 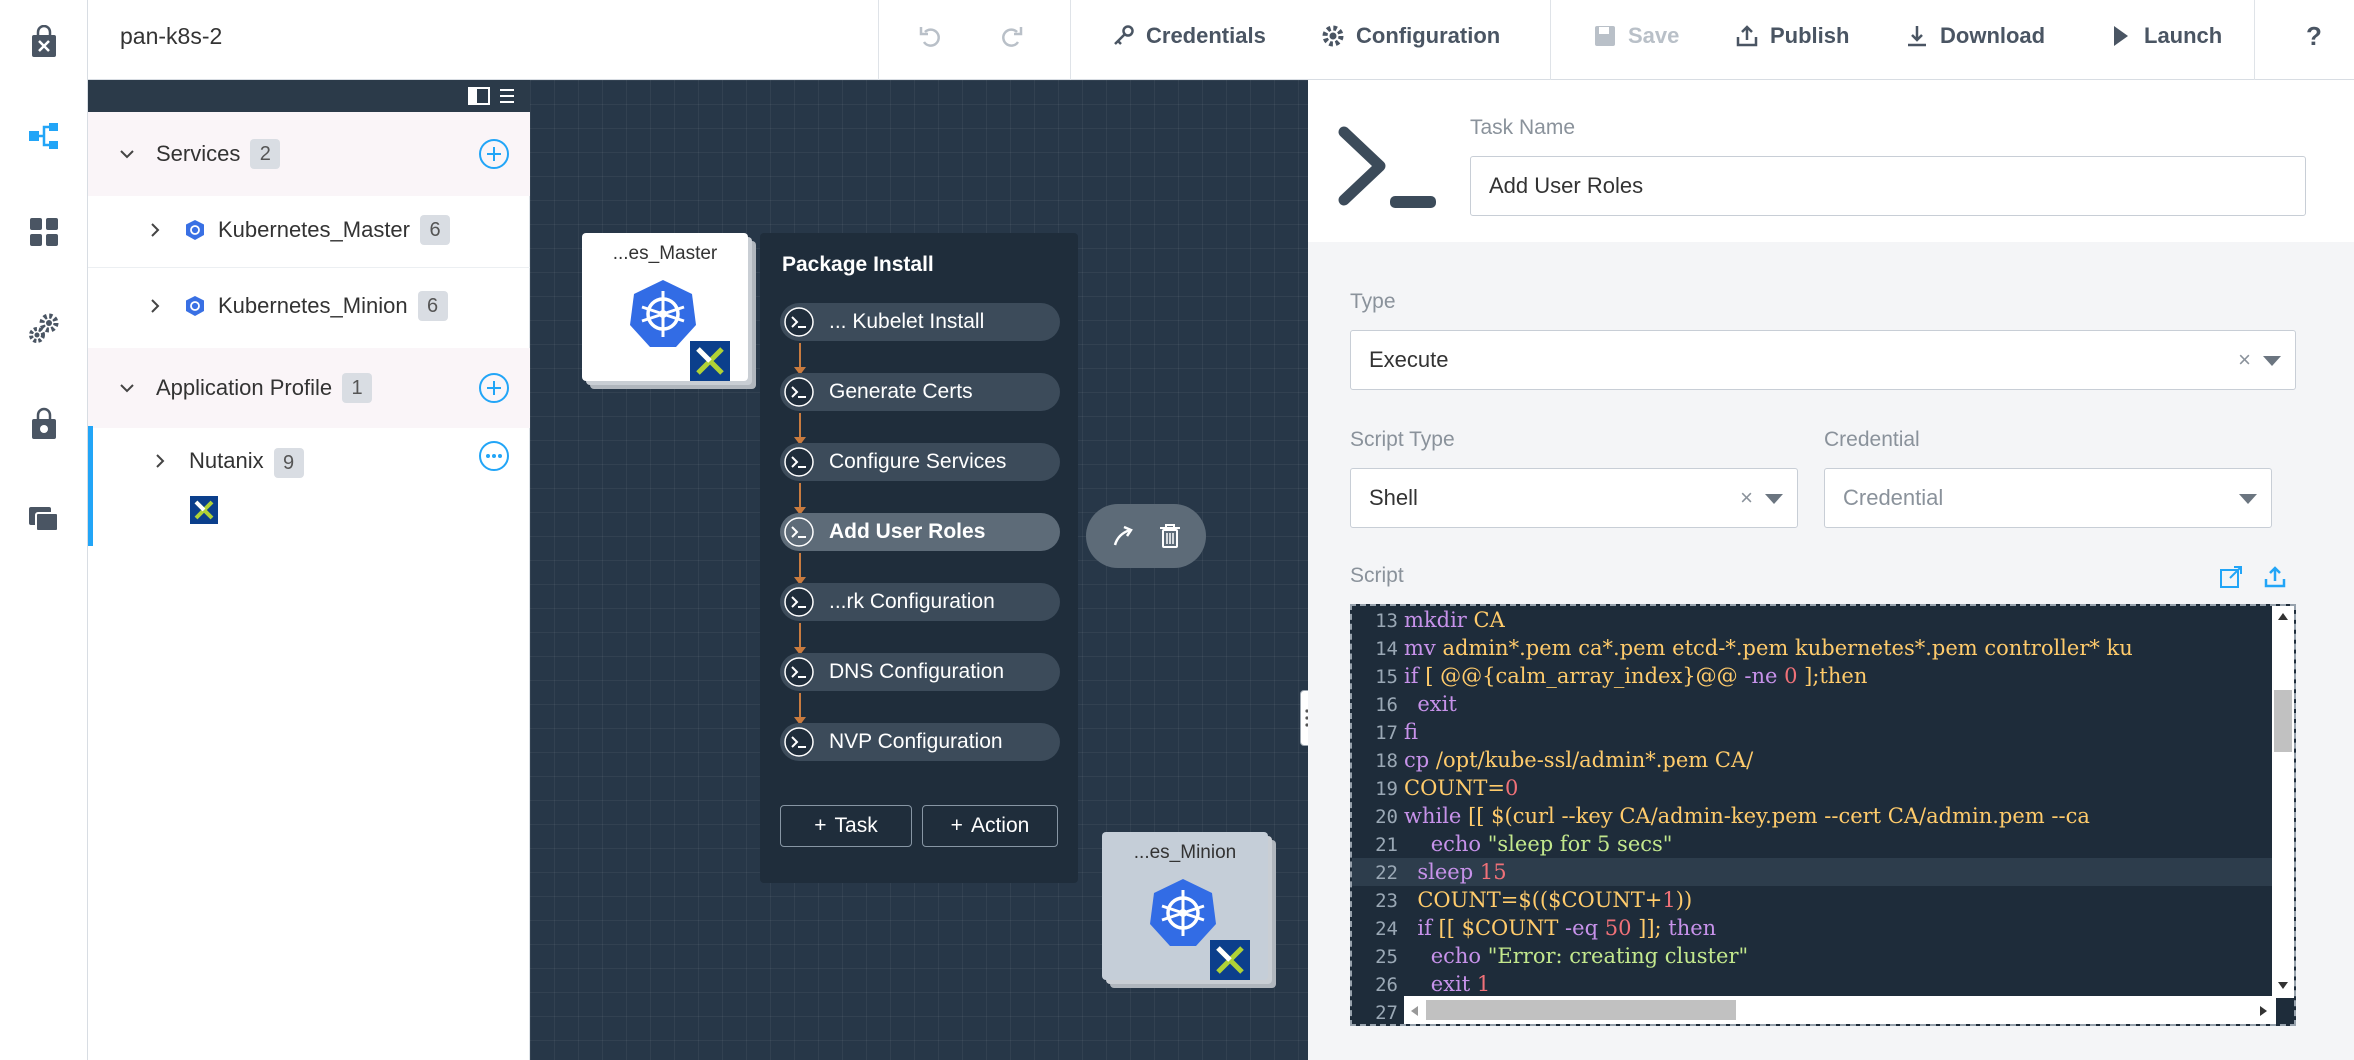 What do you see at coordinates (1635, 36) in the screenshot?
I see `save-button: Save` at bounding box center [1635, 36].